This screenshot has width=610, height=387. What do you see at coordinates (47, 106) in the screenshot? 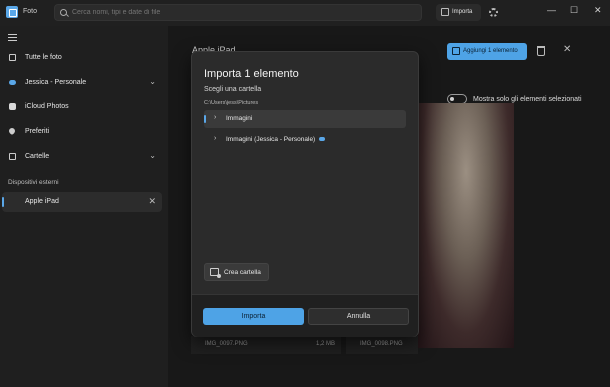
I see `sidebar-item-label: iCloud Photos` at bounding box center [47, 106].